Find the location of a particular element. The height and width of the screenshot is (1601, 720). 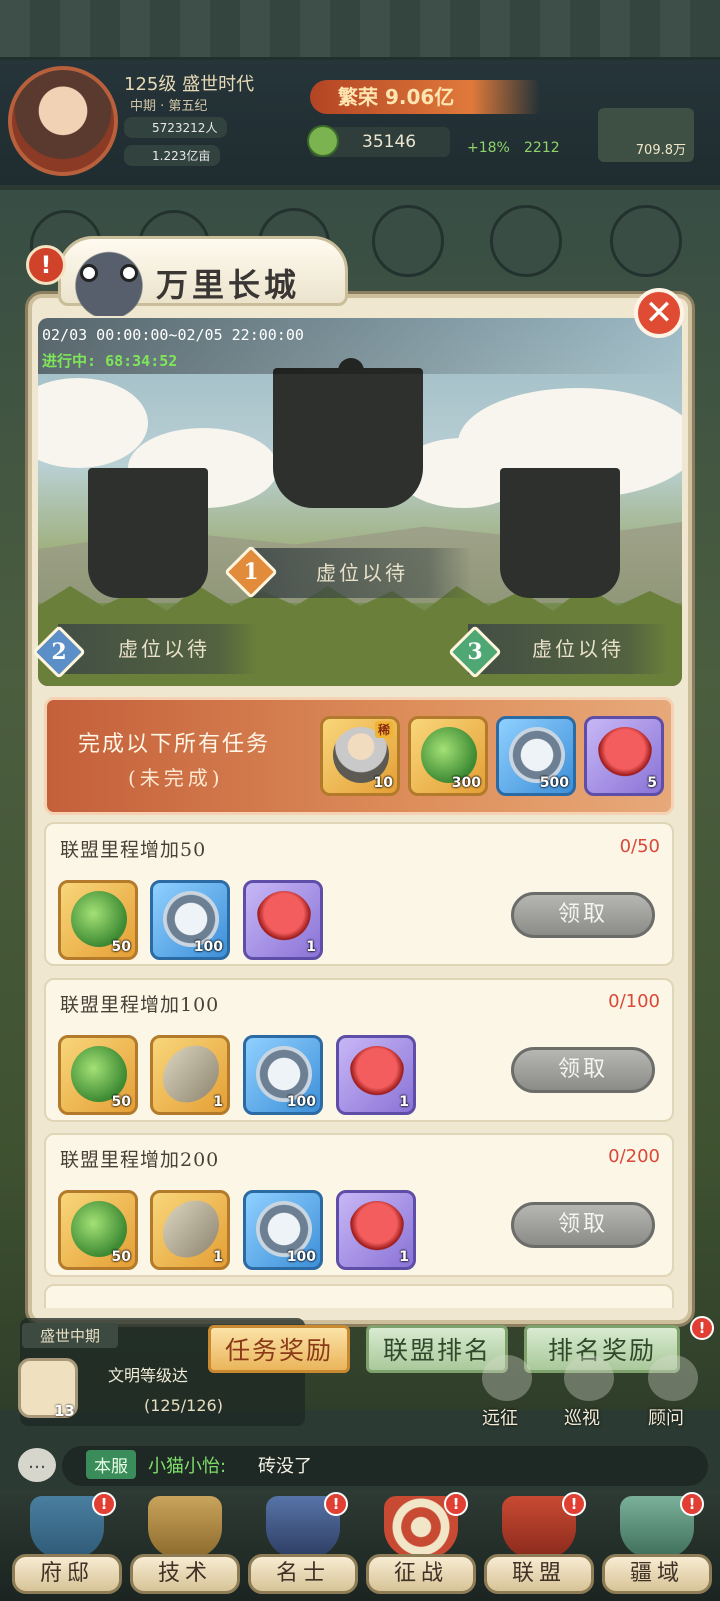

rare-tag: 稀 is located at coordinates (383, 729).